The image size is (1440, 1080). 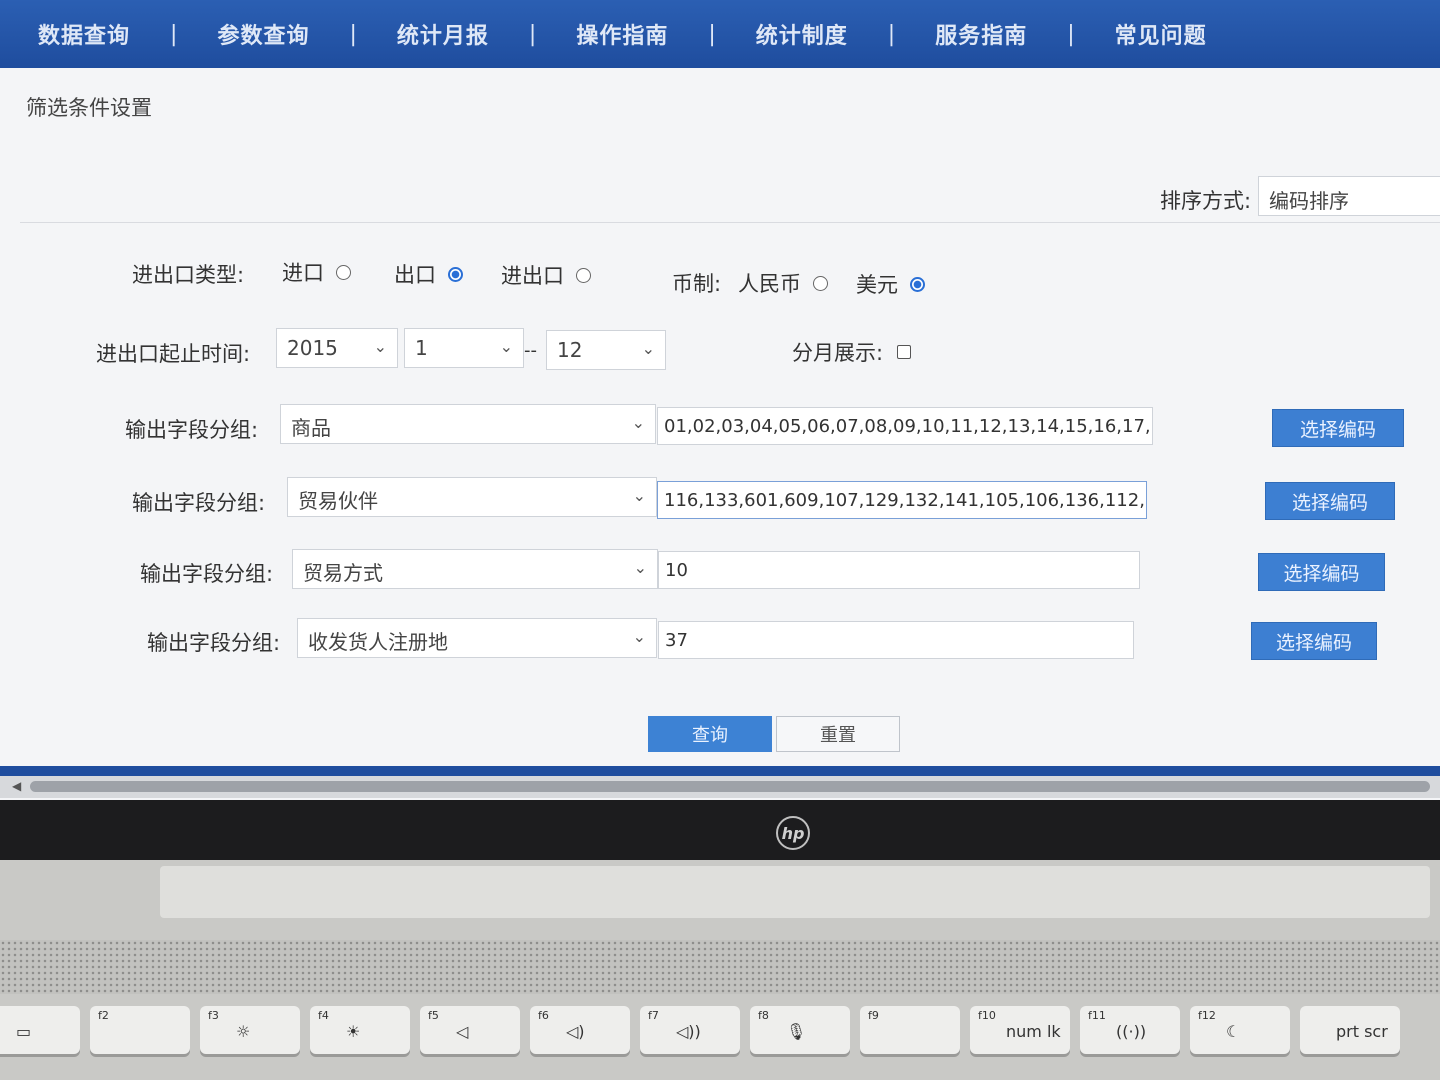 I want to click on key-fn-label: f10, so click(x=987, y=1015).